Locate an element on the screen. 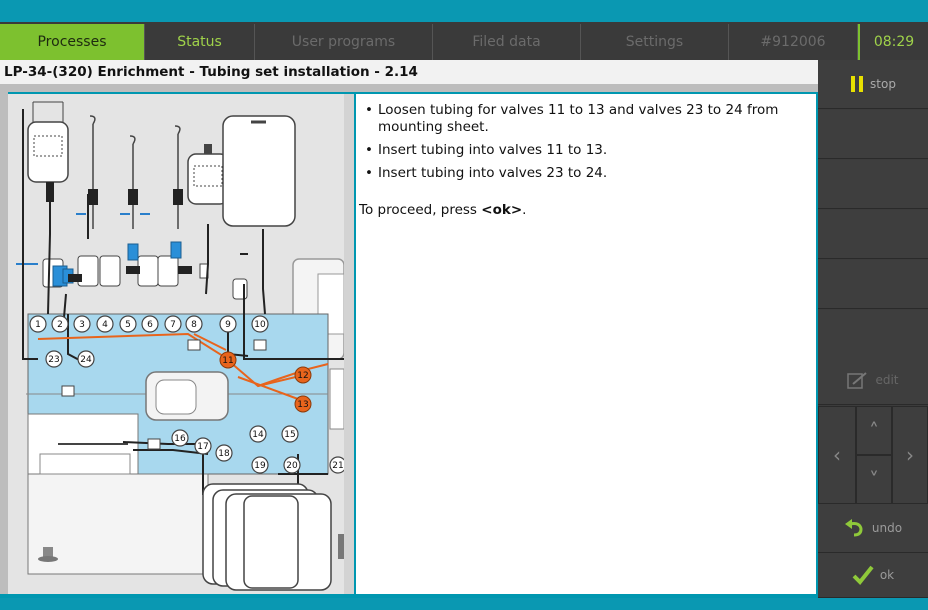 The height and width of the screenshot is (610, 928). valve-label: 4 is located at coordinates (105, 325).